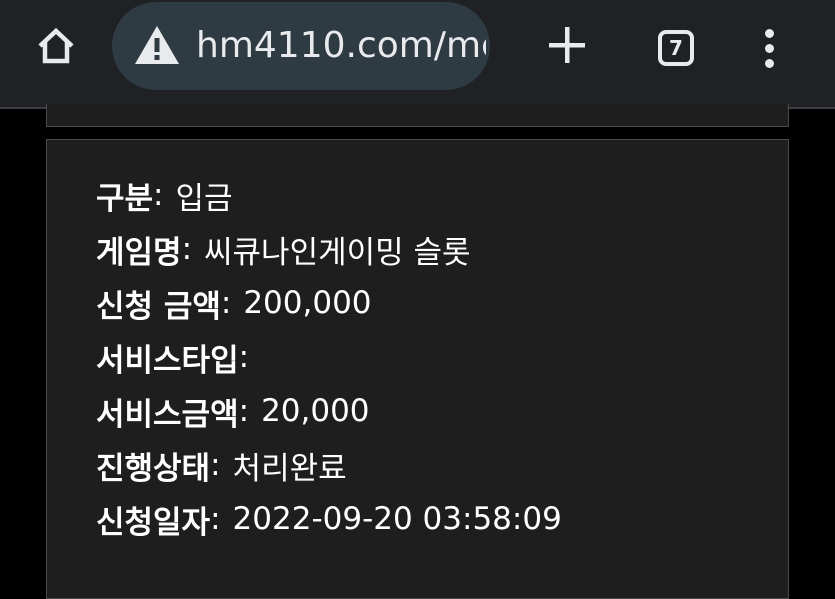 The width and height of the screenshot is (835, 599). I want to click on tab-switcher-icon: 7, so click(676, 48).